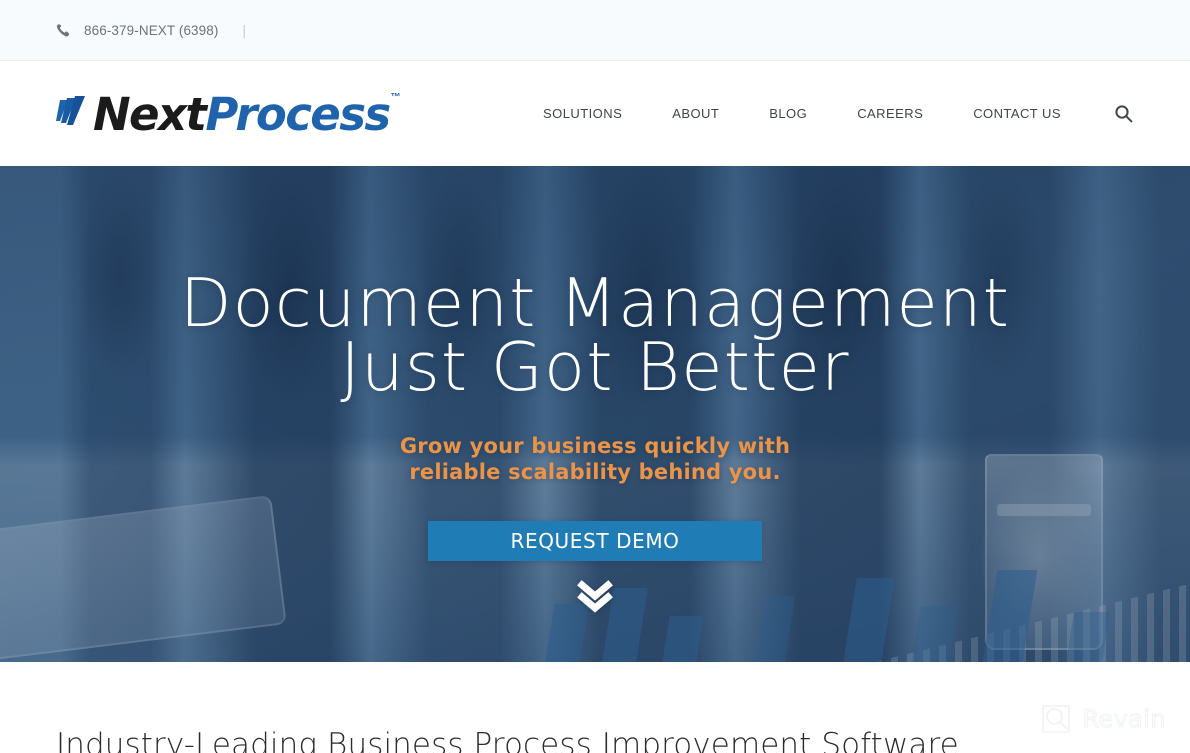  Describe the element at coordinates (595, 30) in the screenshot. I see `top-utility-bar: 866-379-NEXT (6398) |` at that location.